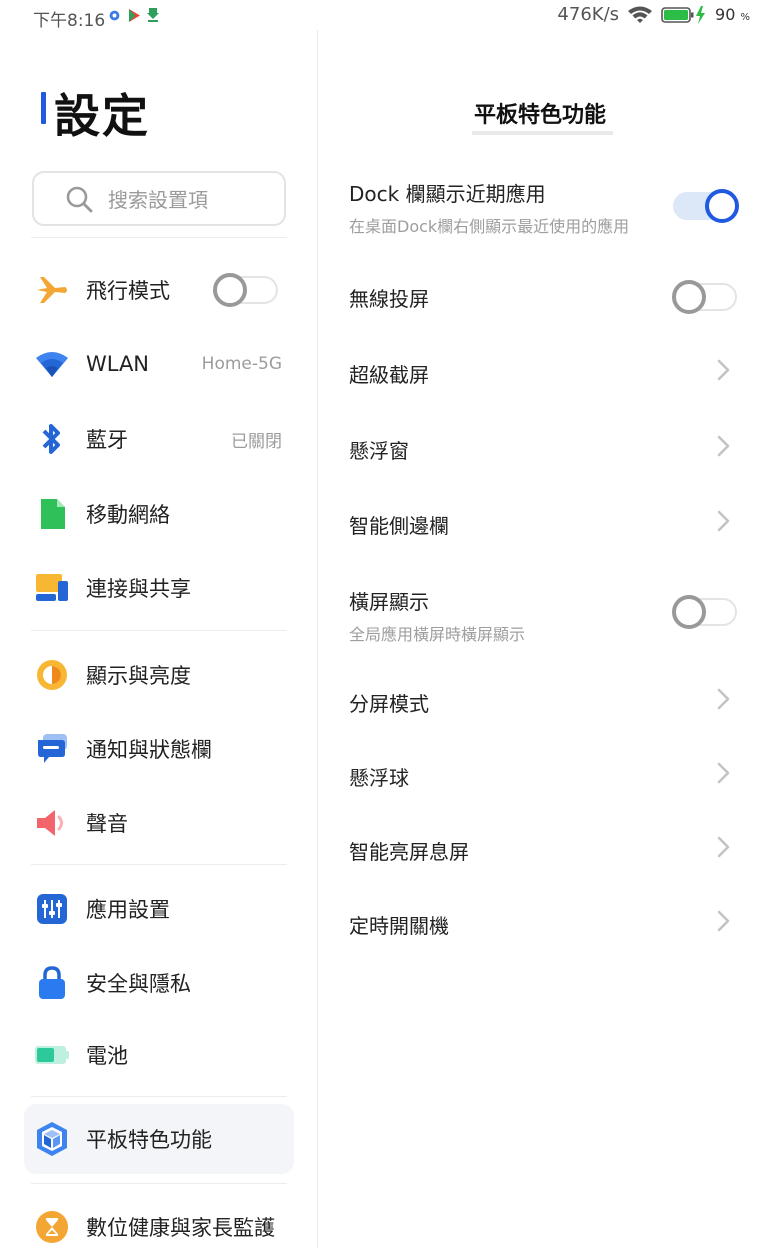  I want to click on detail-title: 平板特色功能, so click(540, 115).